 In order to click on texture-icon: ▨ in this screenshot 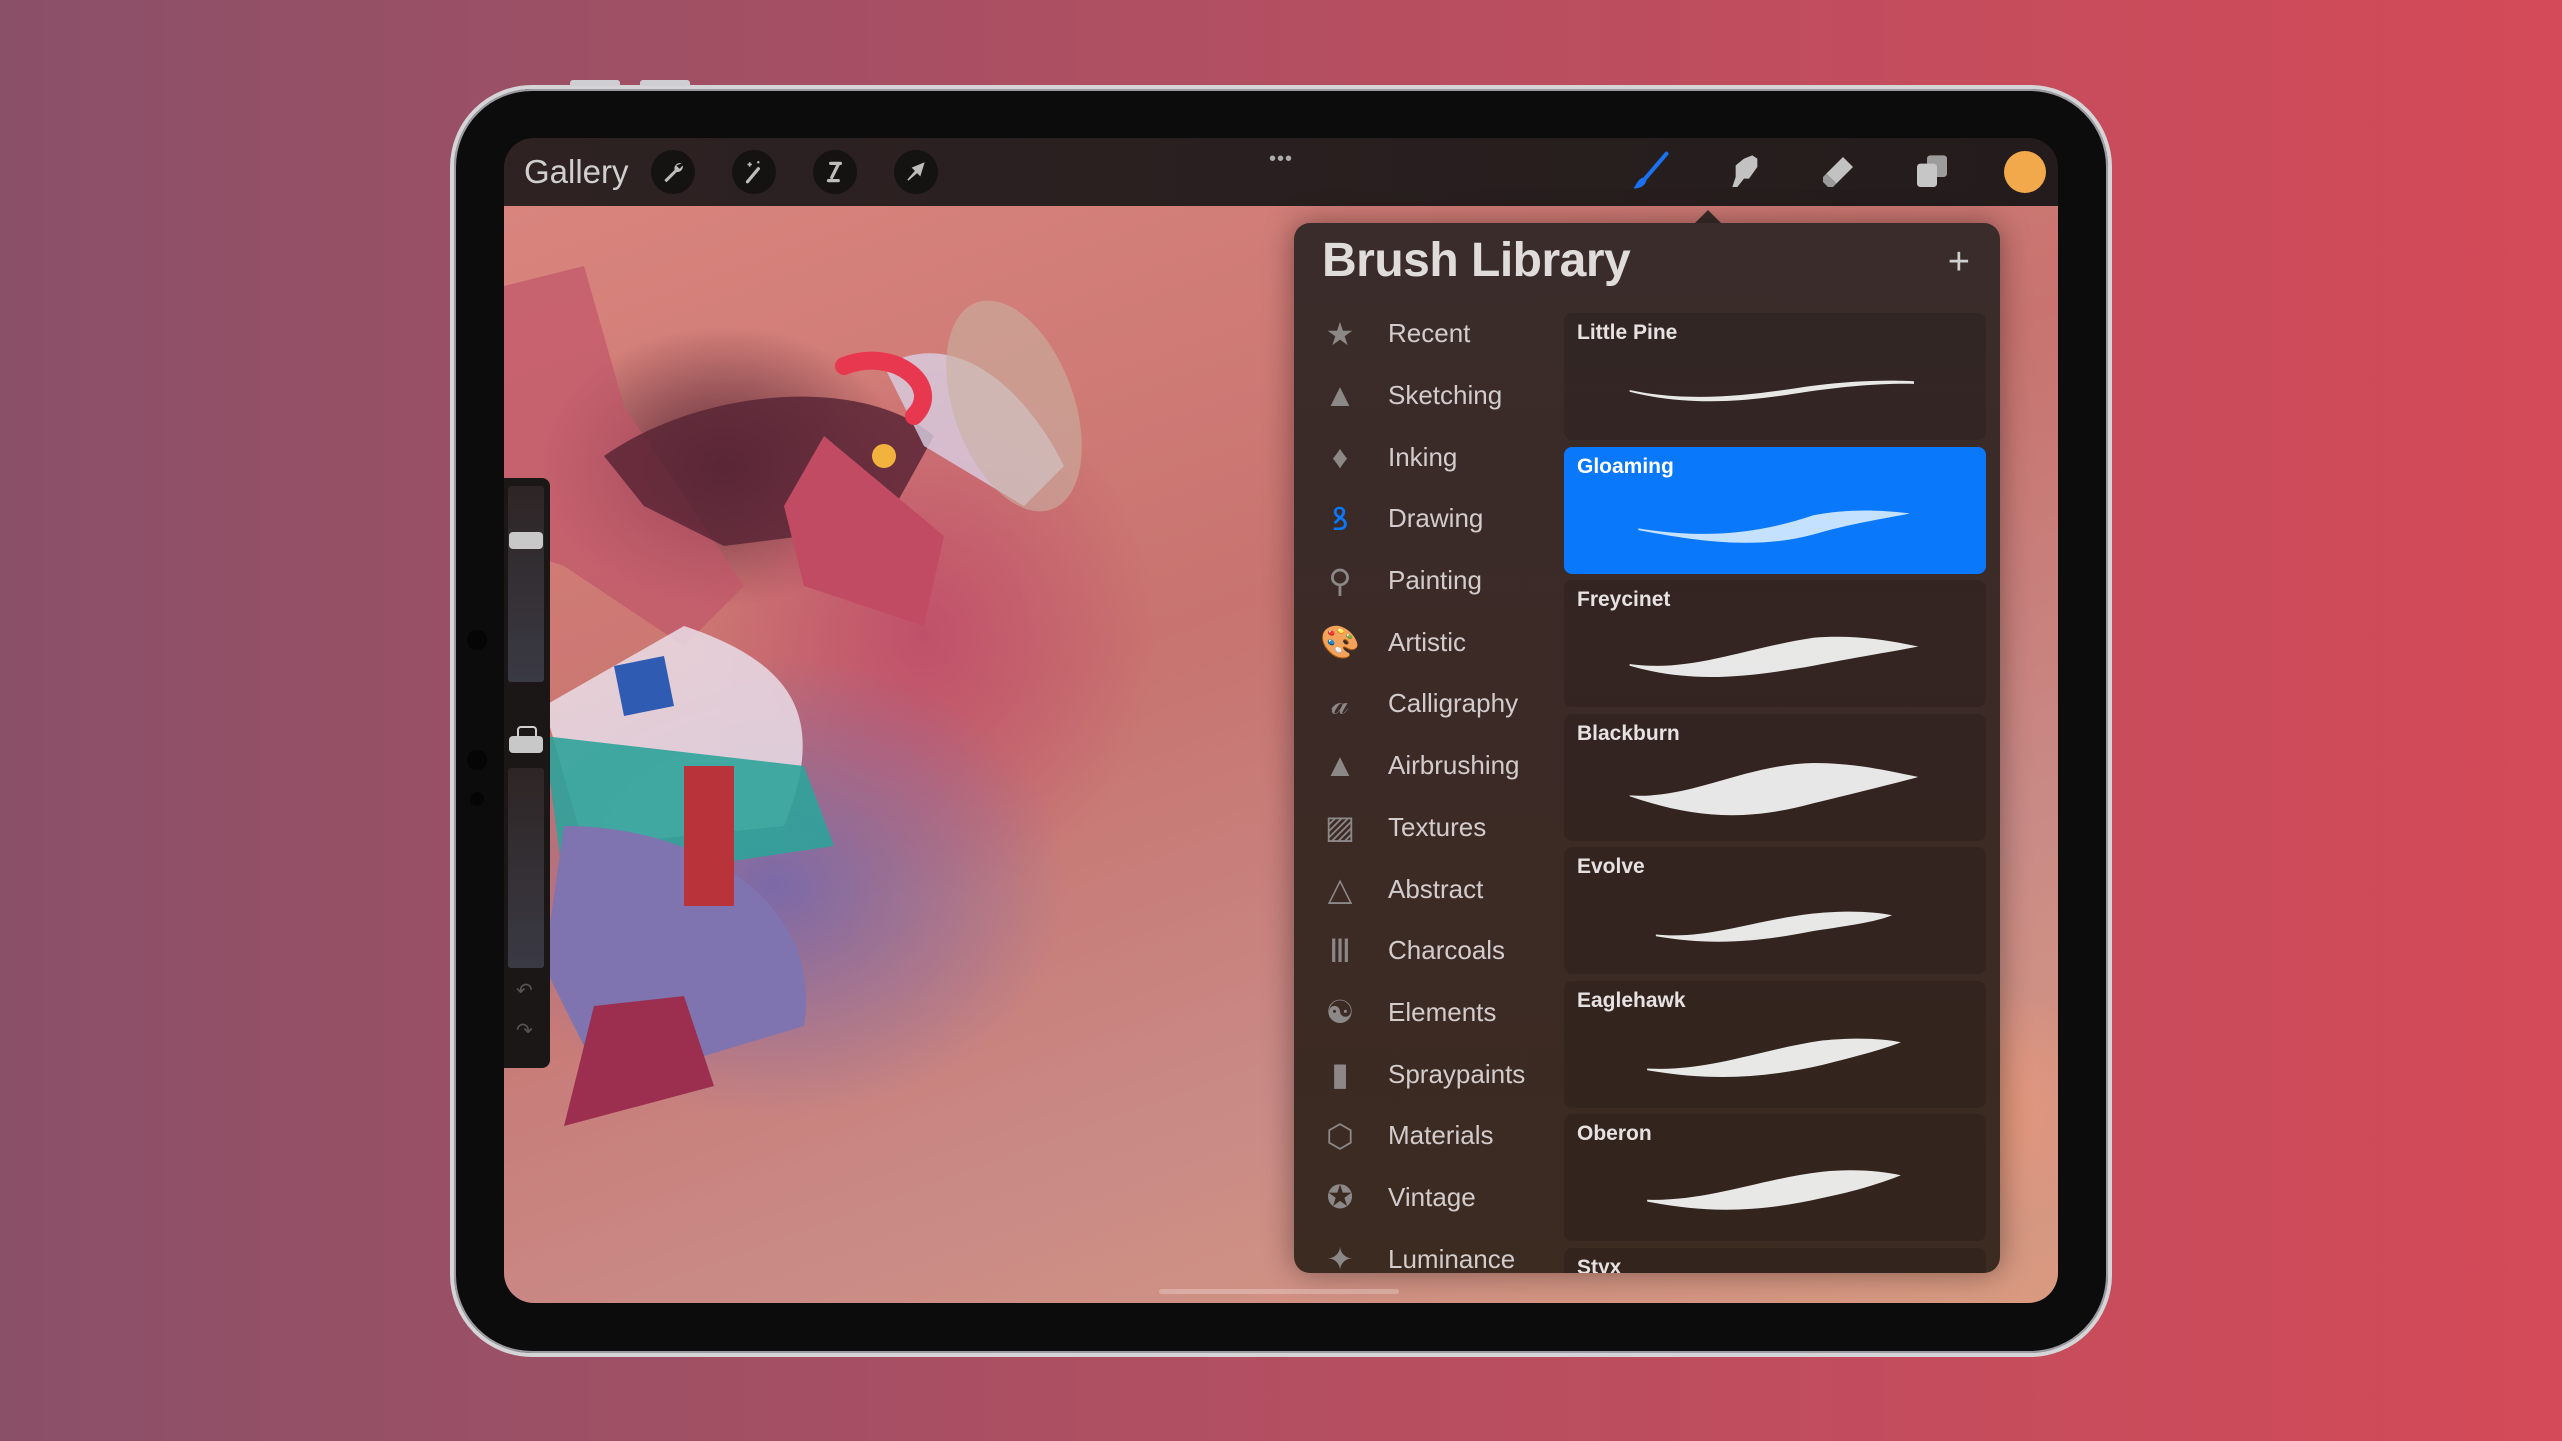, I will do `click(1340, 827)`.